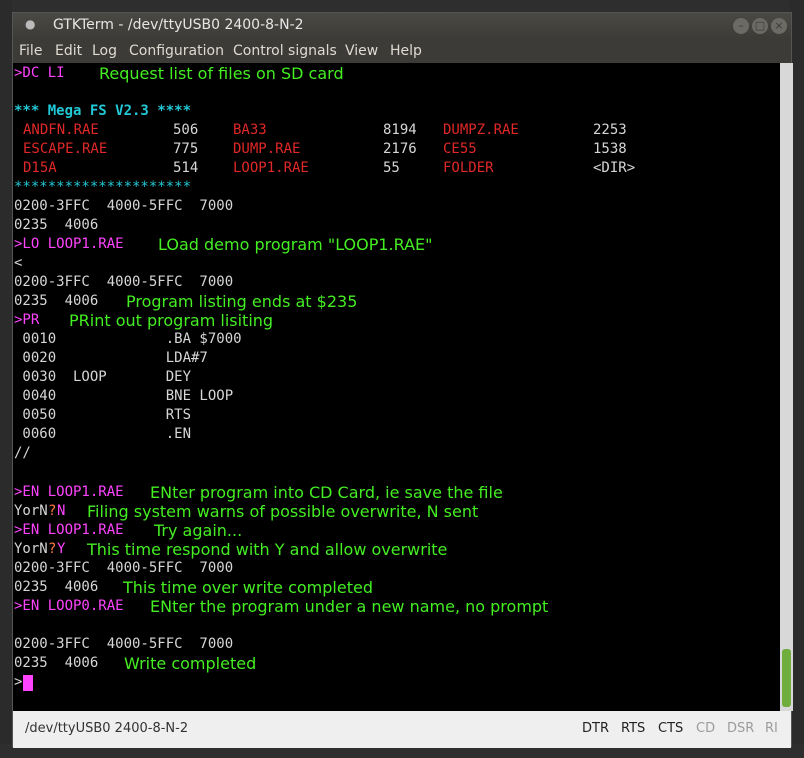 The image size is (804, 758). I want to click on comment-text: PRint out program lisiting, so click(171, 320).